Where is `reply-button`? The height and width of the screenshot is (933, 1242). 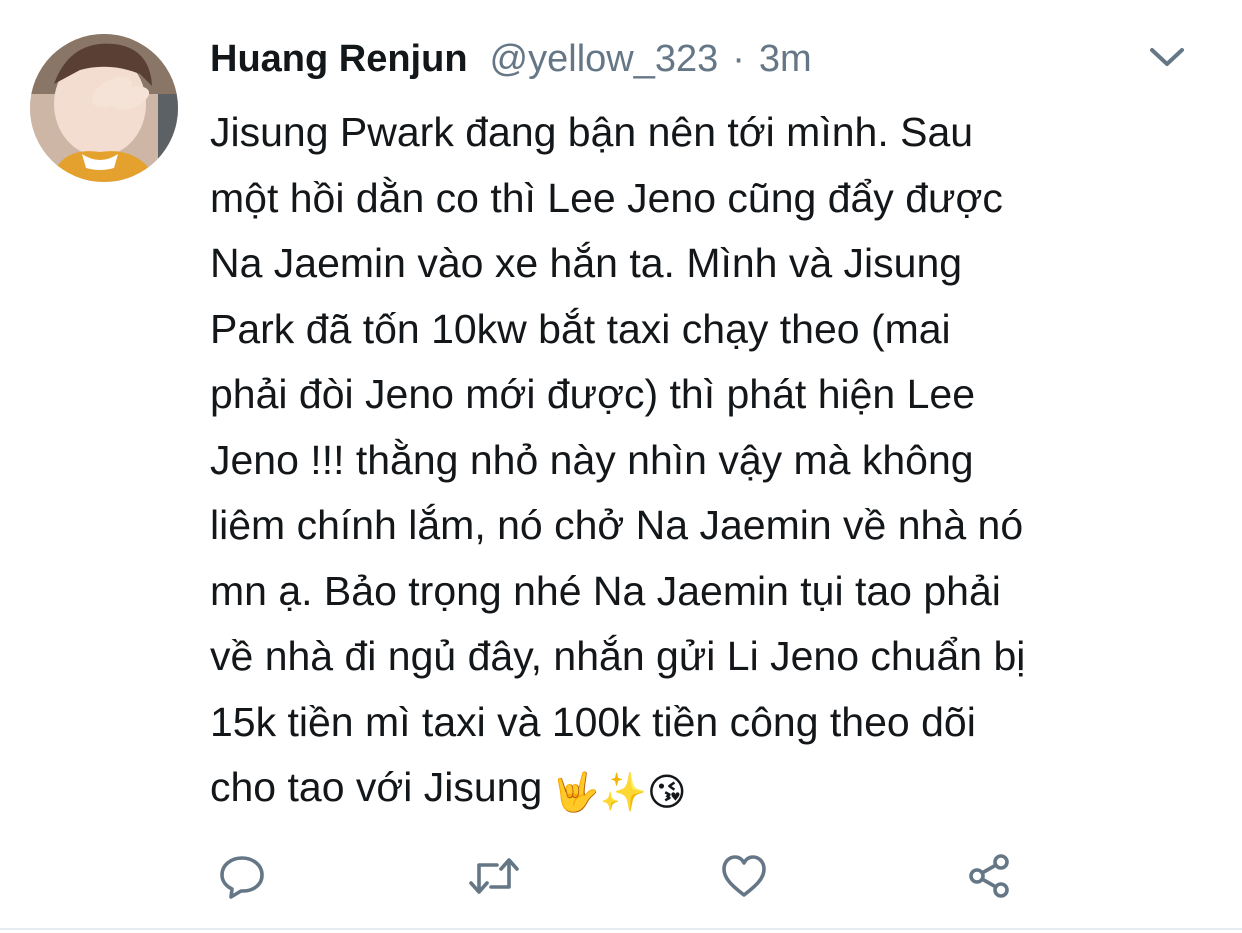
reply-button is located at coordinates (242, 876).